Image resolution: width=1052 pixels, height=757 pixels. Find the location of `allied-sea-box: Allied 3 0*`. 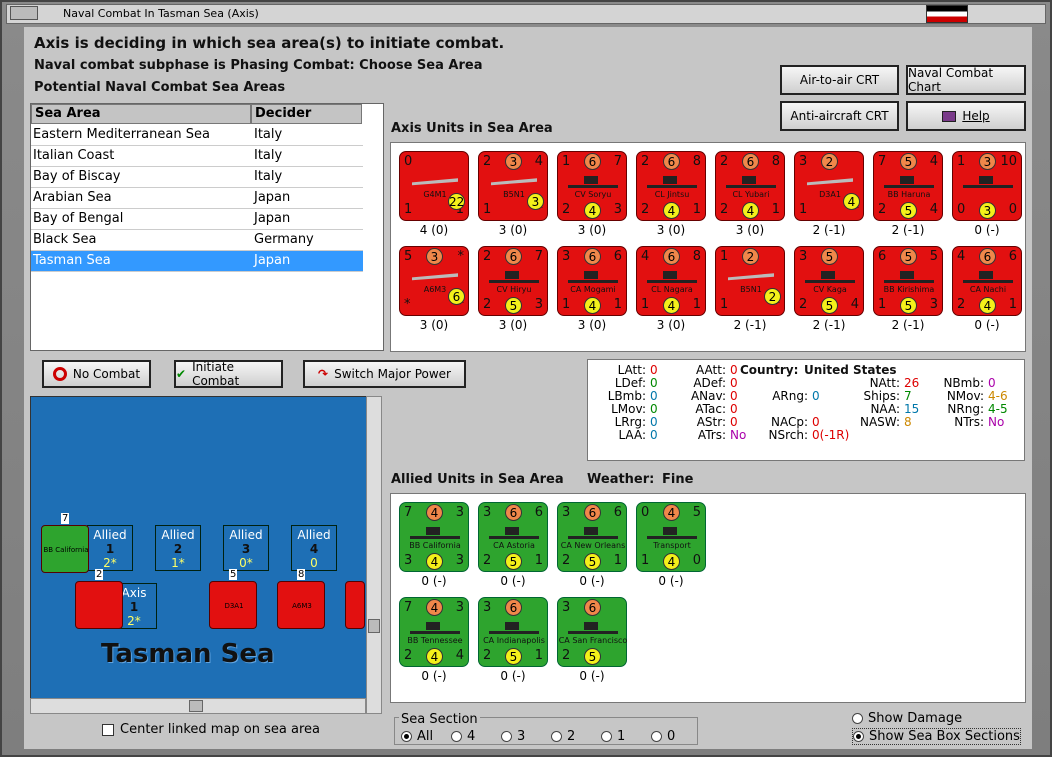

allied-sea-box: Allied 3 0* is located at coordinates (246, 548).